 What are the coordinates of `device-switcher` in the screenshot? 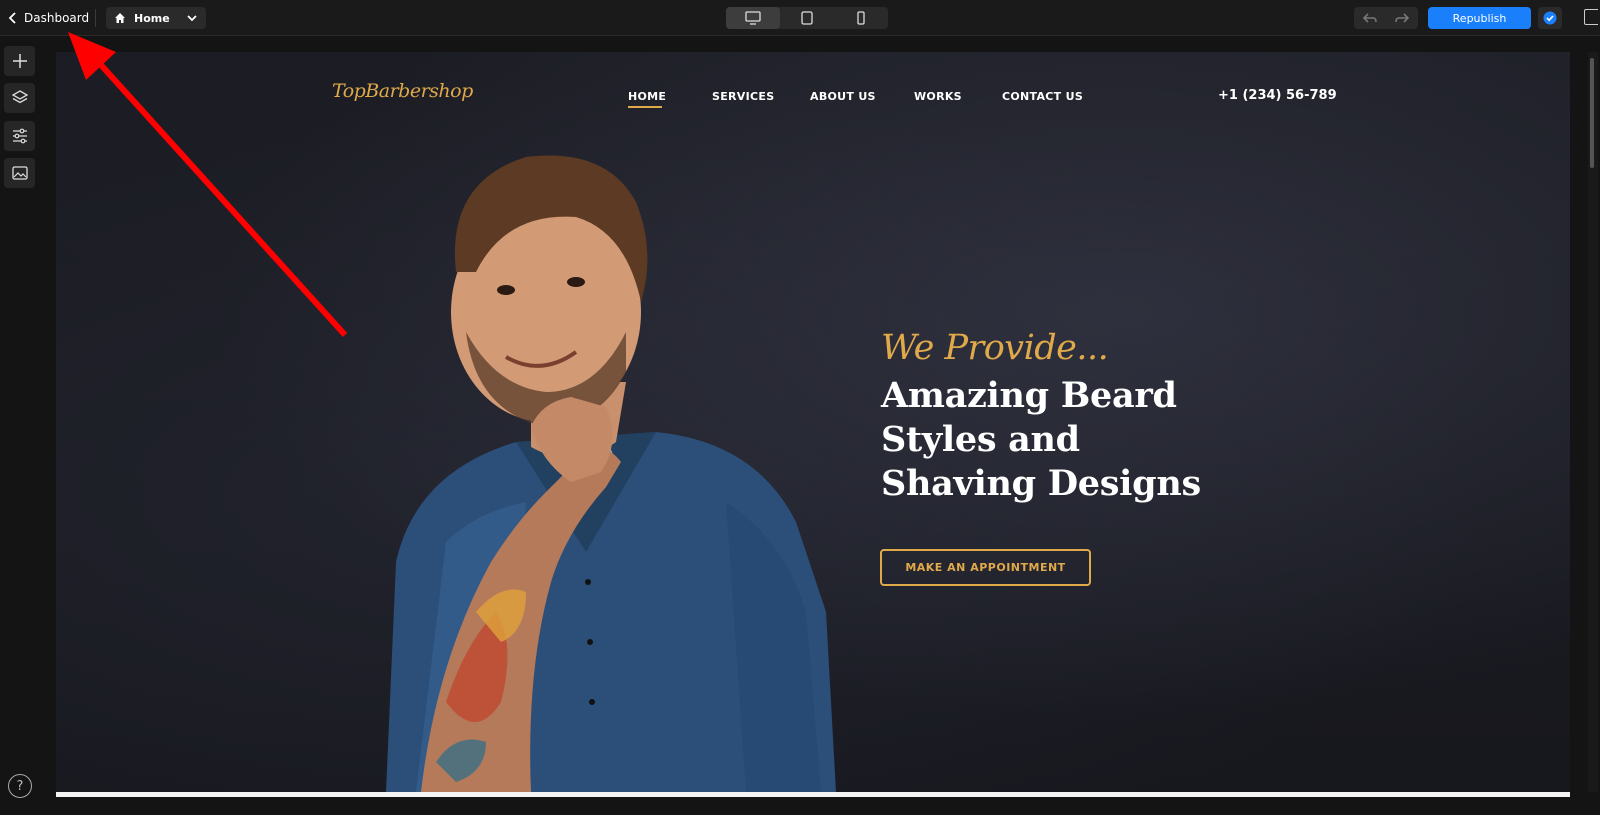 It's located at (807, 18).